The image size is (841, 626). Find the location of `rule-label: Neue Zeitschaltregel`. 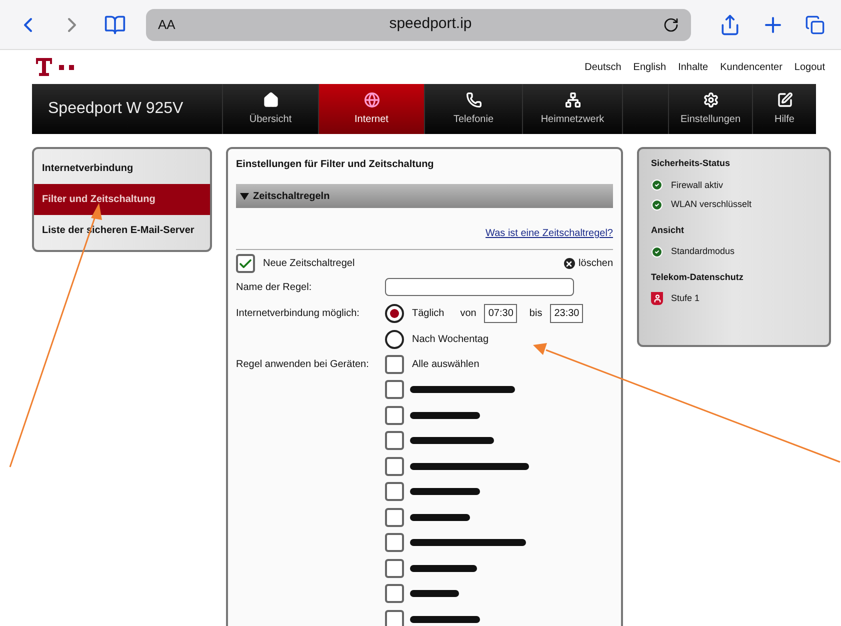

rule-label: Neue Zeitschaltregel is located at coordinates (309, 264).